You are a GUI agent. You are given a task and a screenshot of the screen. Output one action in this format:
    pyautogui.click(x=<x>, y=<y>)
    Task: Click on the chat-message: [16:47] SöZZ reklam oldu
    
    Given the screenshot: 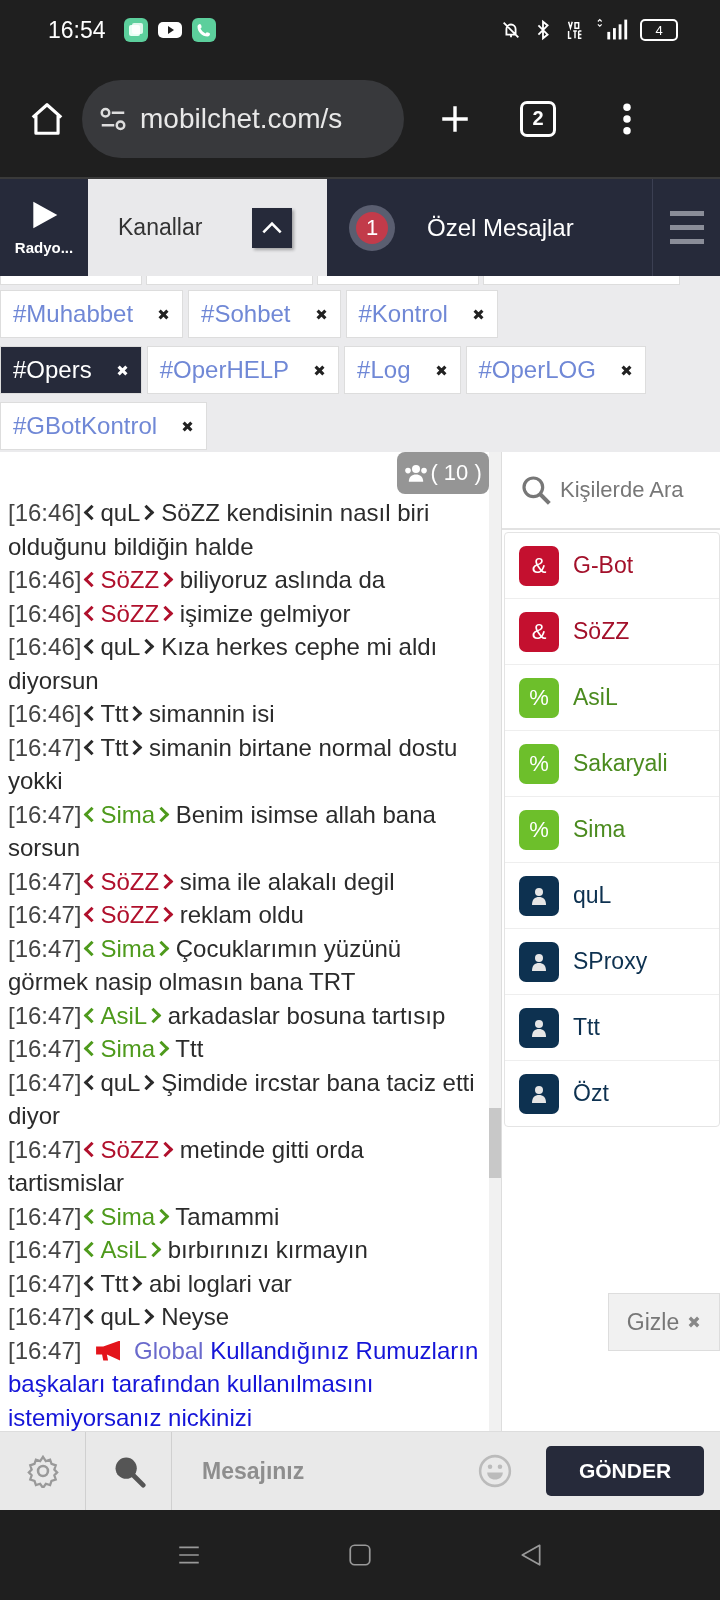 What is the action you would take?
    pyautogui.click(x=156, y=915)
    